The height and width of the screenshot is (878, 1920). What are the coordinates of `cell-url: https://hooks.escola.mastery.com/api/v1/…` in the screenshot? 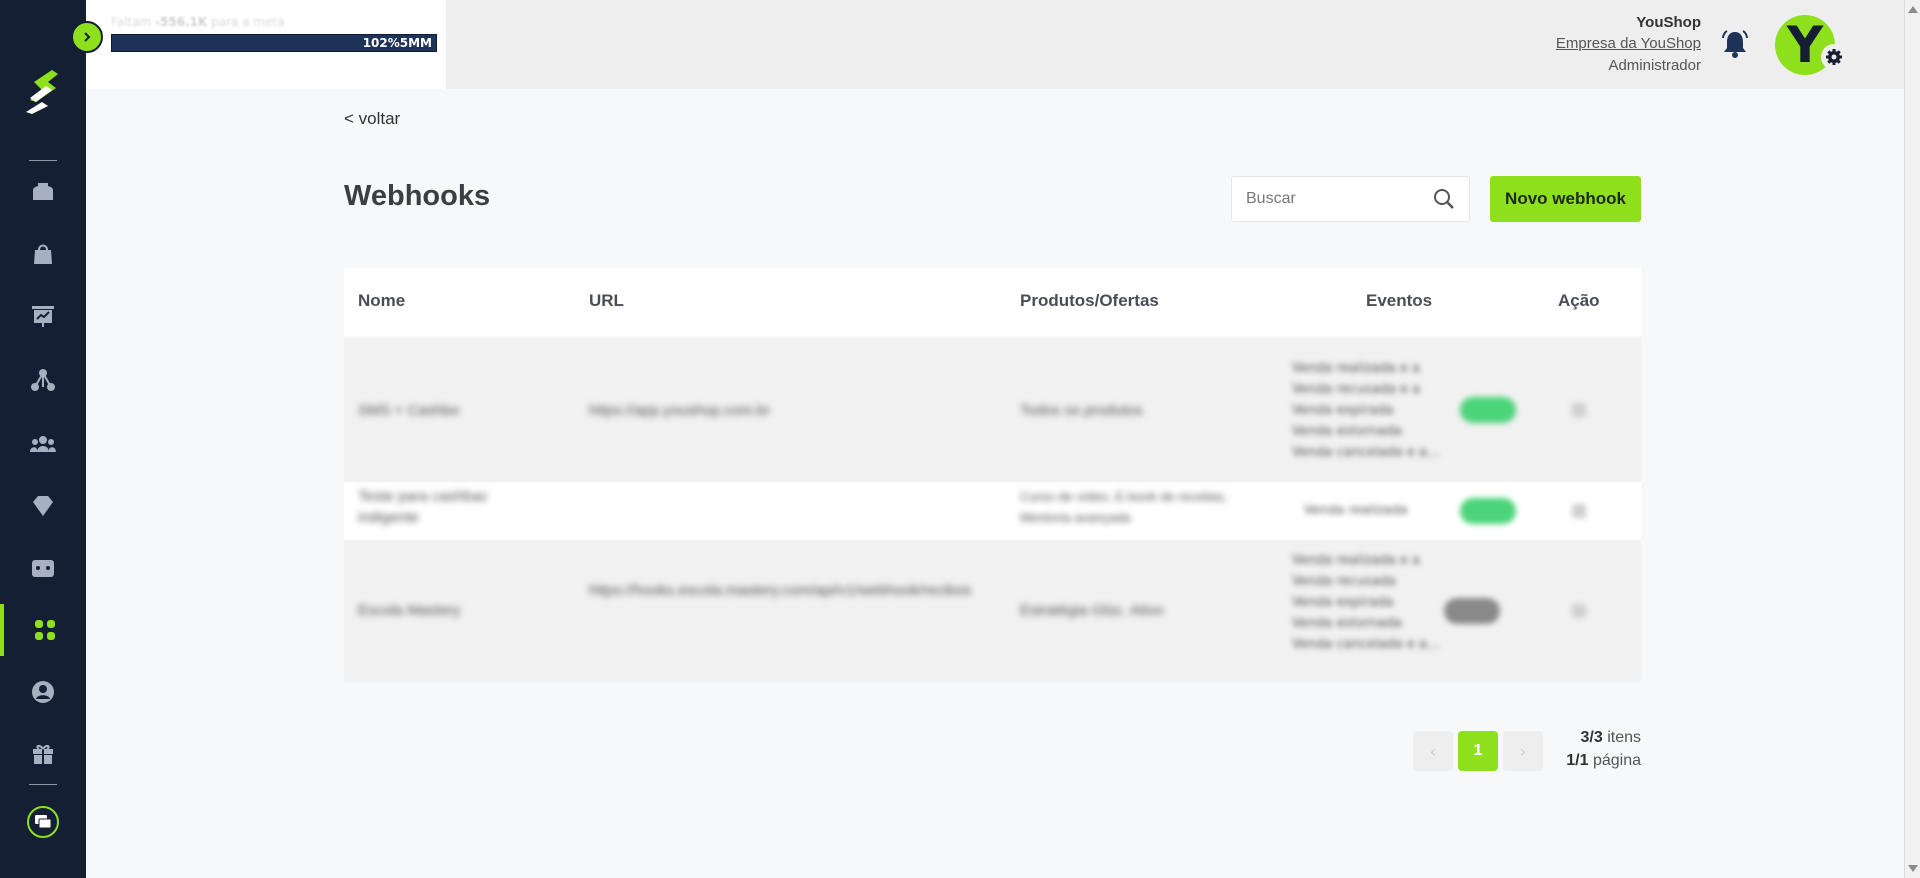 It's located at (780, 590).